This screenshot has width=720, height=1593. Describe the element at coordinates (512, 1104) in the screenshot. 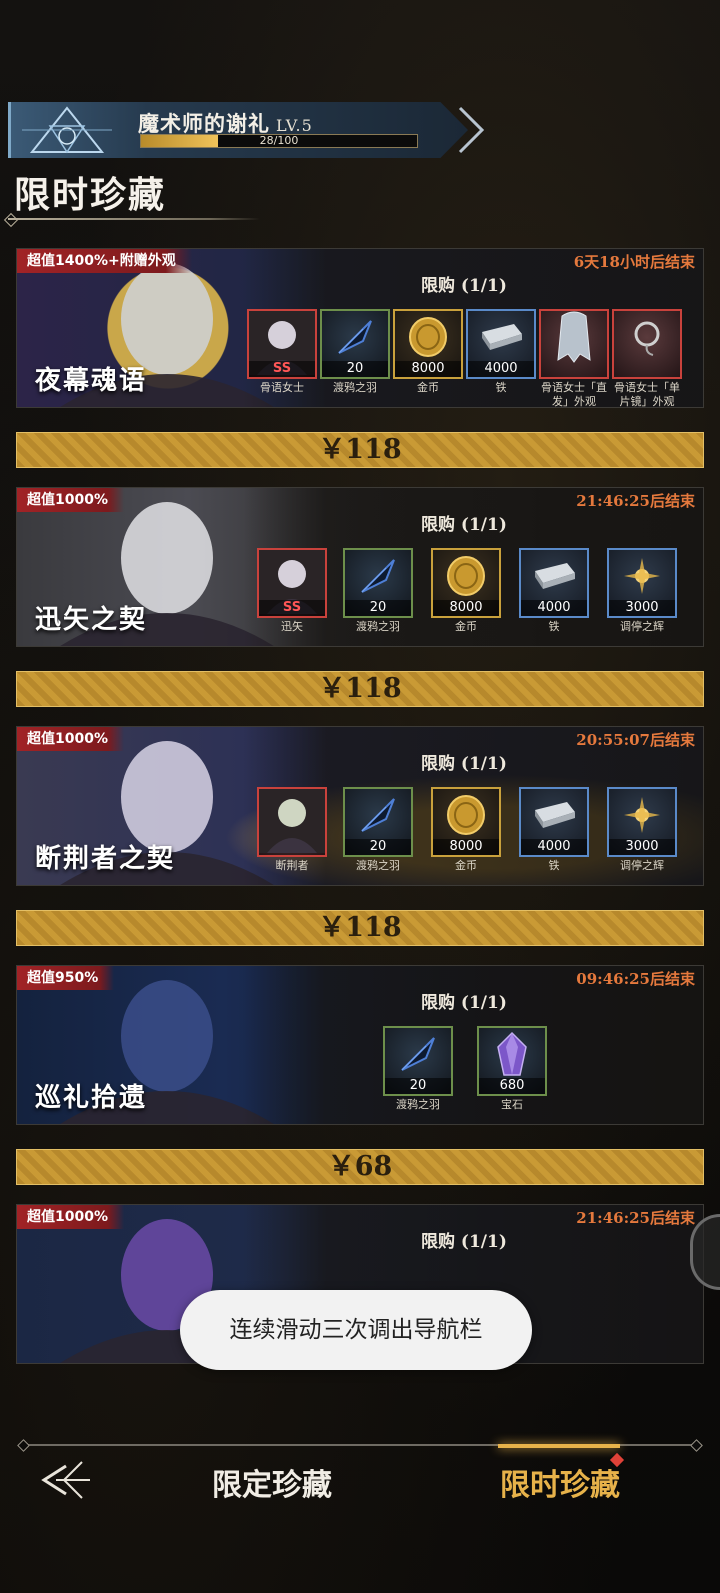

I see `reward-name: 宝石` at that location.